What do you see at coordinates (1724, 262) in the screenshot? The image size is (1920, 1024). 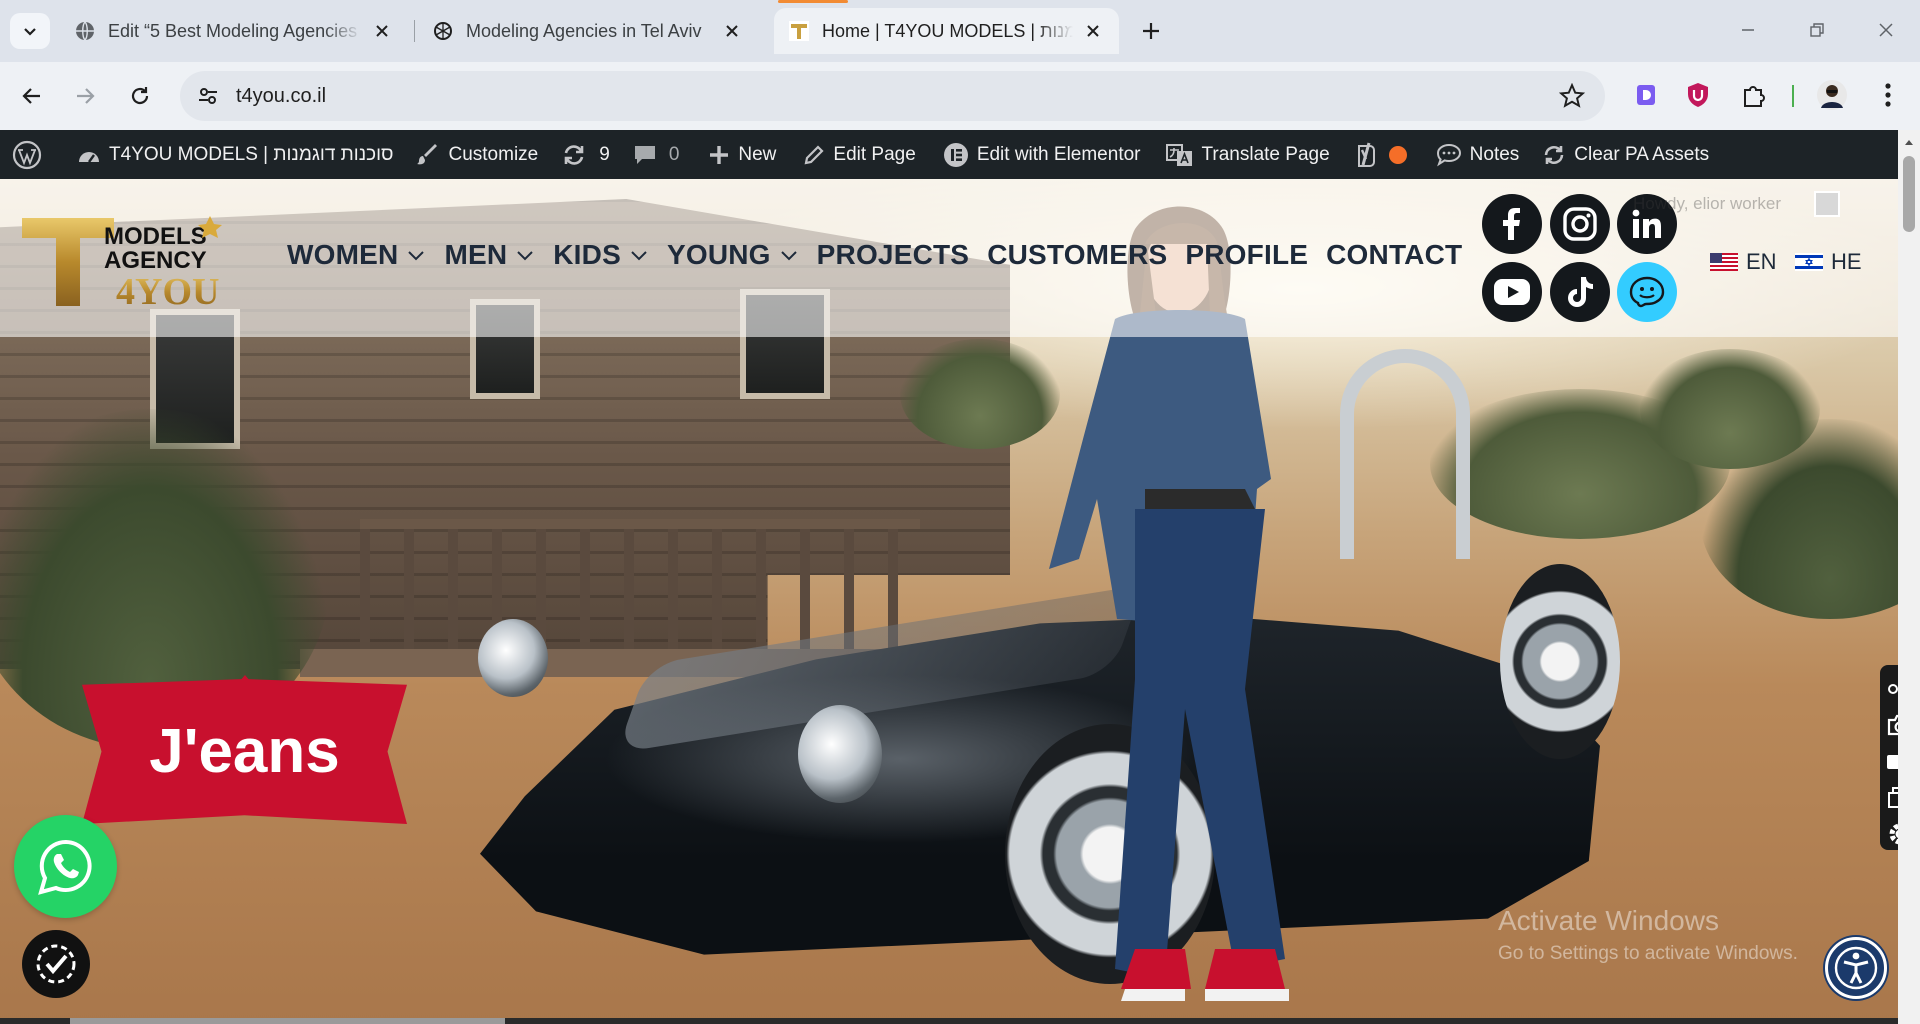 I see `us-flag-icon` at bounding box center [1724, 262].